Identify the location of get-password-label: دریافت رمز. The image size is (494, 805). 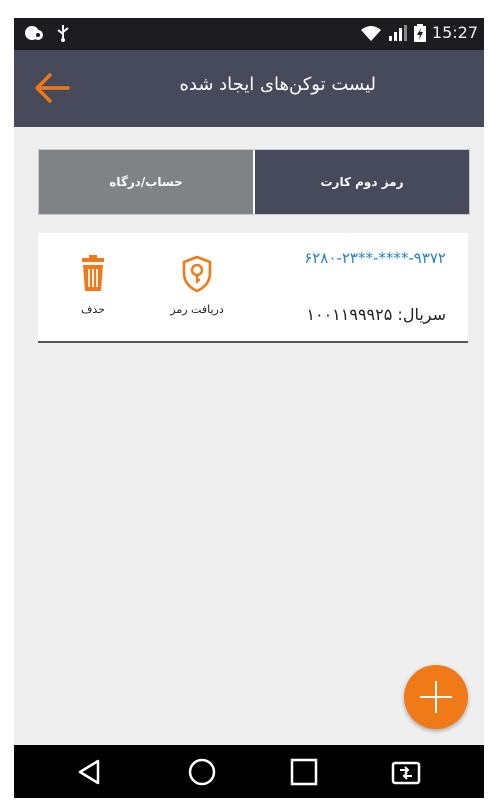
(197, 309).